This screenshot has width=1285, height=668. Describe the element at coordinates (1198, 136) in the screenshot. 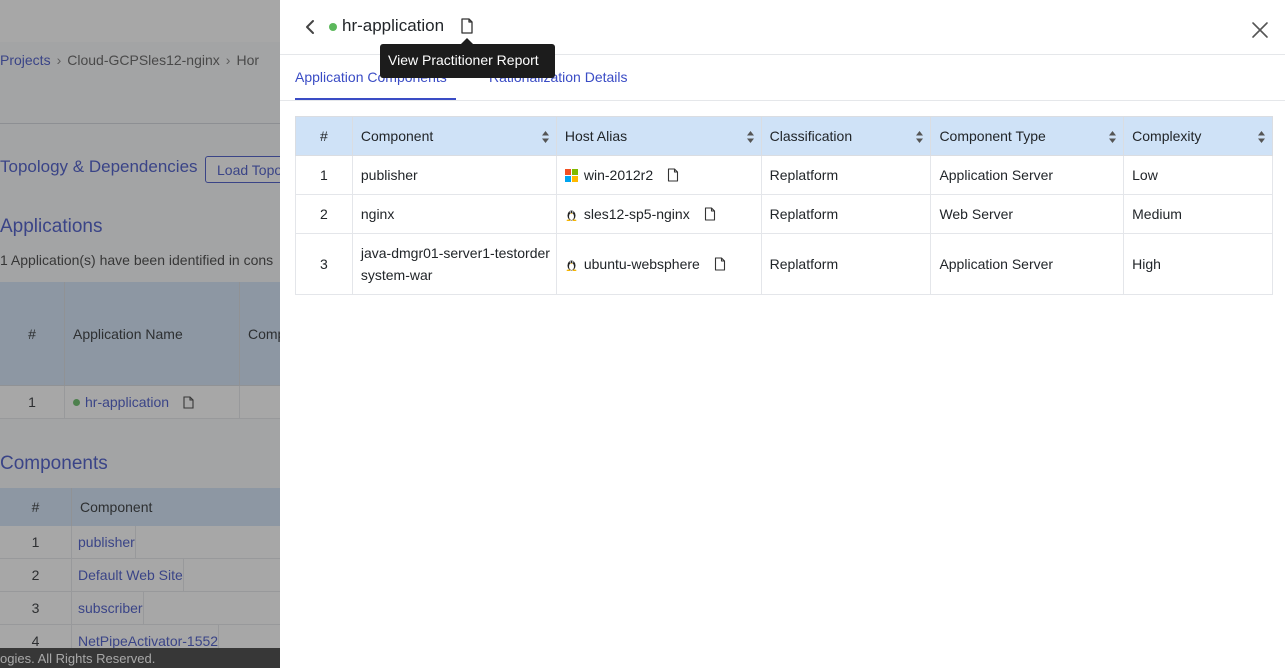

I see `column-header-complexity: Complexity` at that location.